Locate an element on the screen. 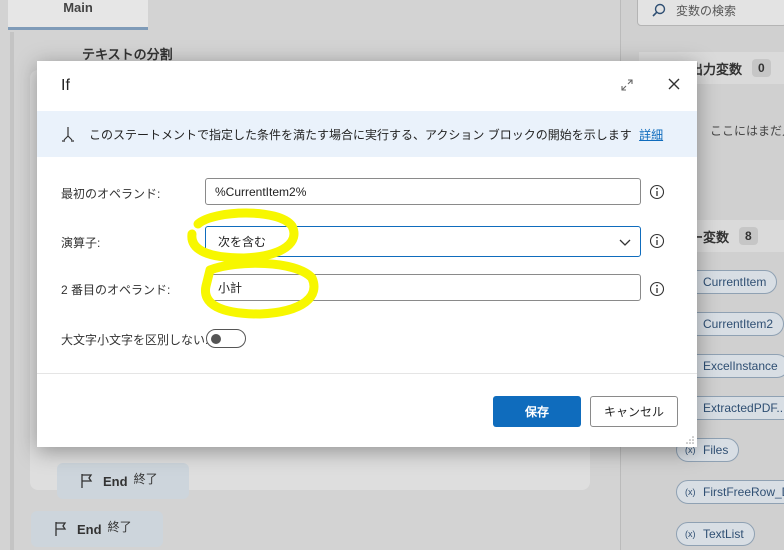 This screenshot has height=550, width=784. end-block-outer: End 終了 is located at coordinates (97, 529).